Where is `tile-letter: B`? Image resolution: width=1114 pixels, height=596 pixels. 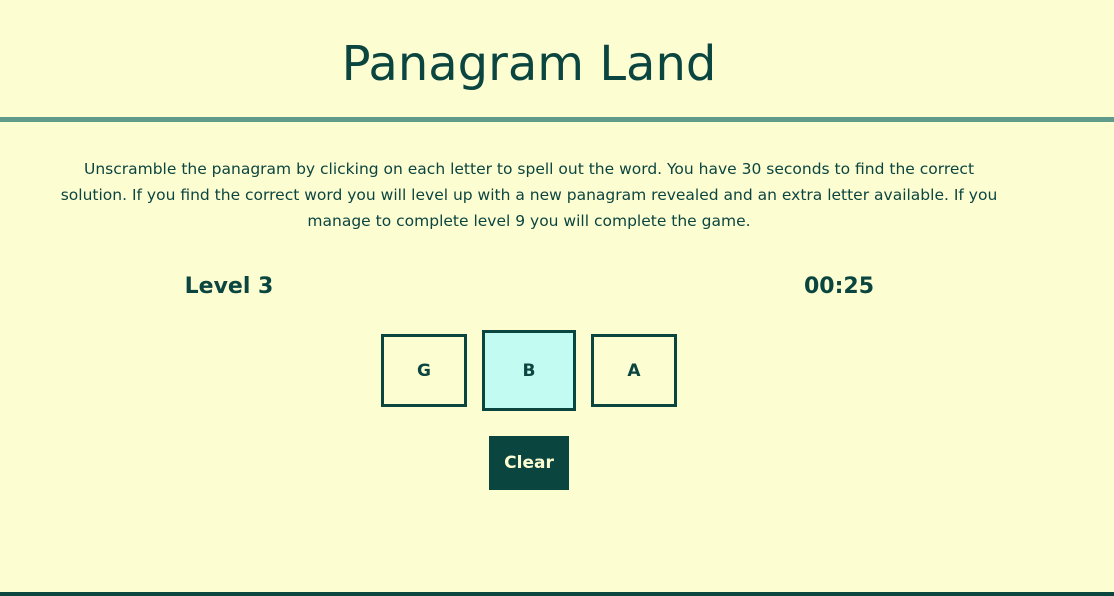 tile-letter: B is located at coordinates (529, 370).